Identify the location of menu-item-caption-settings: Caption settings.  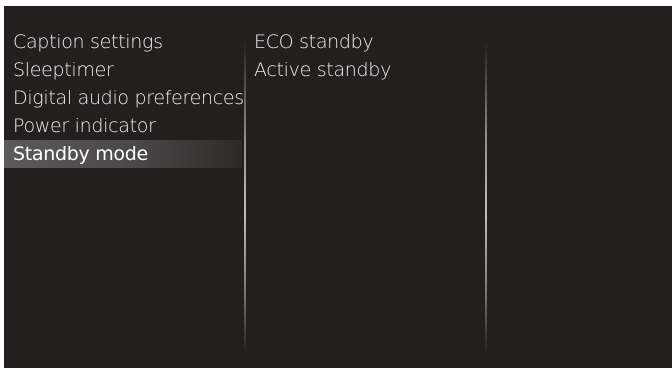
(123, 42).